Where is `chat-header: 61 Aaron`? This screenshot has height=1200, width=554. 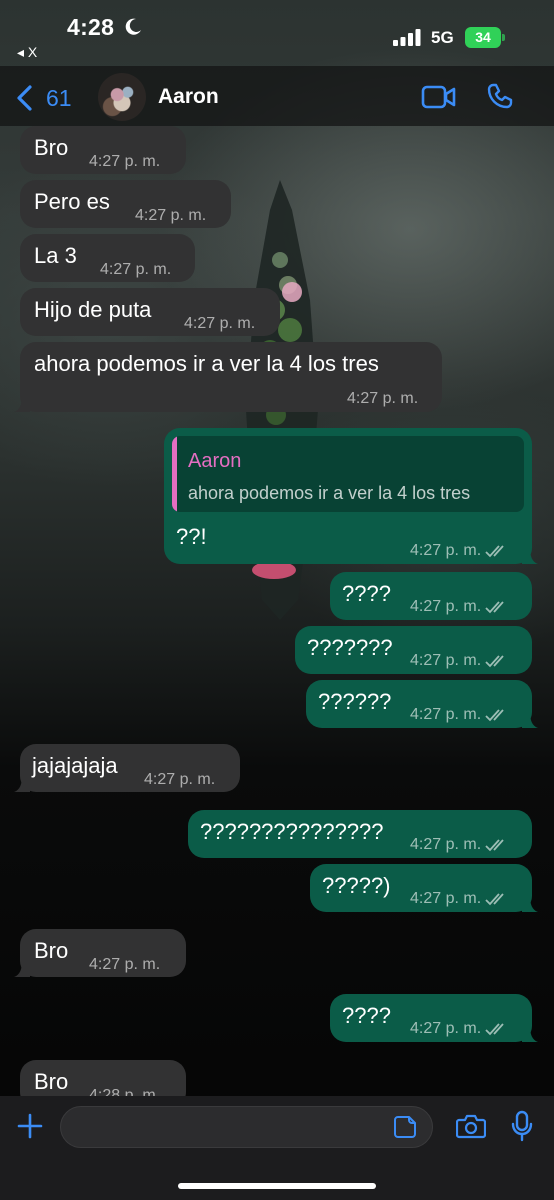 chat-header: 61 Aaron is located at coordinates (277, 96).